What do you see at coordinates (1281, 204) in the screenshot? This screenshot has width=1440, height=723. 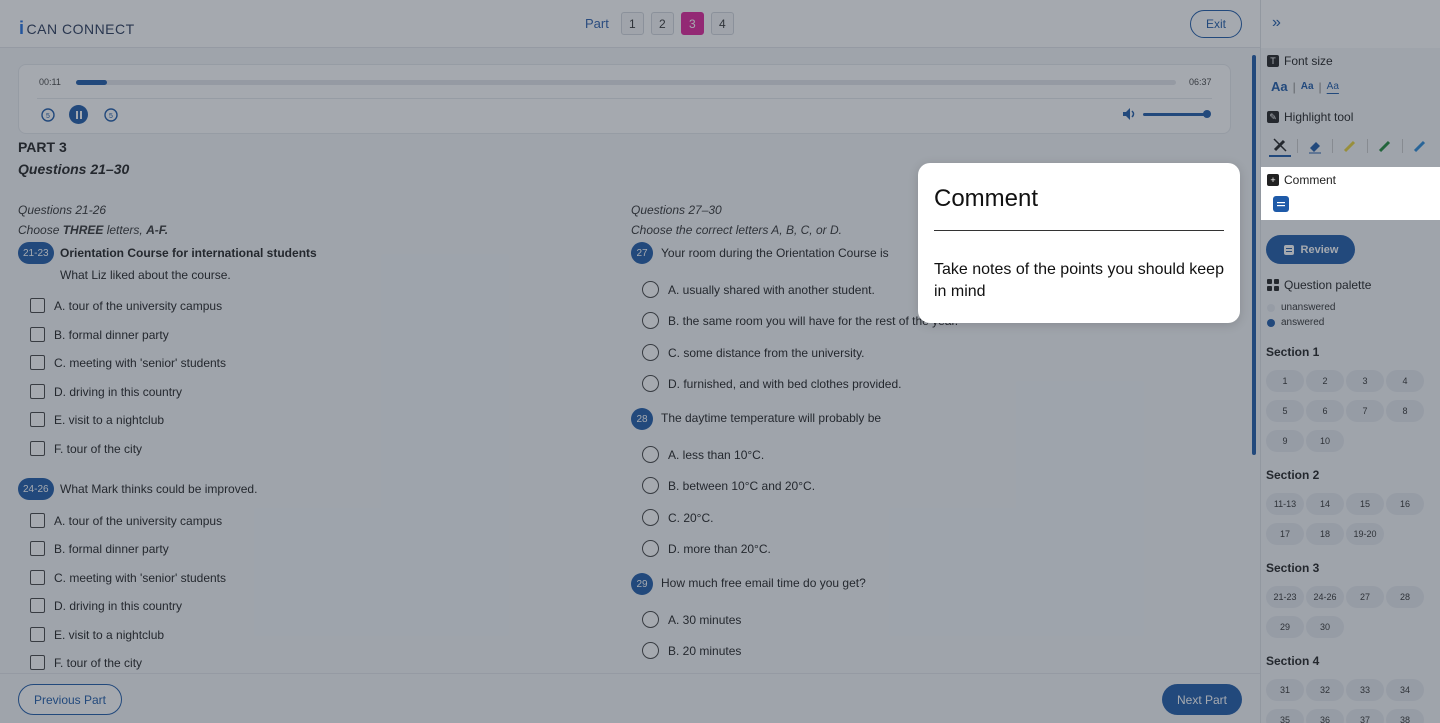 I see `comment-icon` at bounding box center [1281, 204].